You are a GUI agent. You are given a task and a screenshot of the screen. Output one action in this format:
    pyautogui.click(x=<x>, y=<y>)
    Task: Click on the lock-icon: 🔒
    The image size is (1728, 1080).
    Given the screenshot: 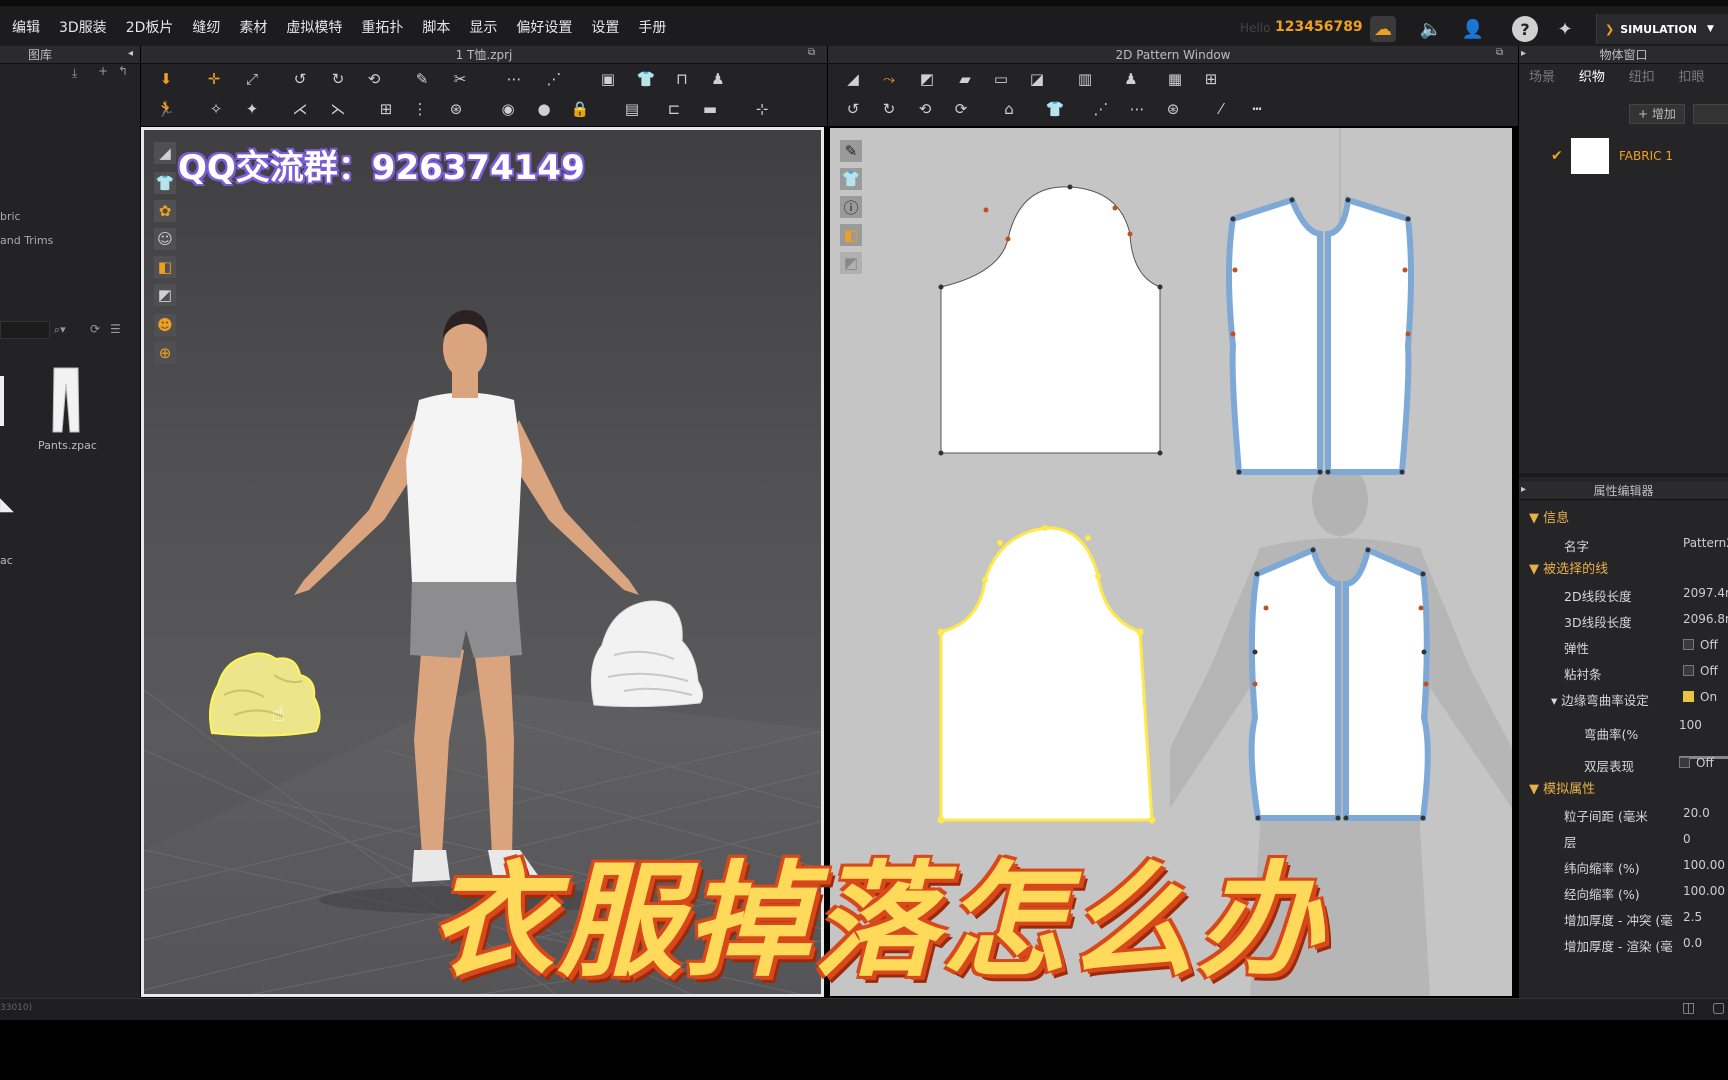 What is the action you would take?
    pyautogui.click(x=580, y=109)
    